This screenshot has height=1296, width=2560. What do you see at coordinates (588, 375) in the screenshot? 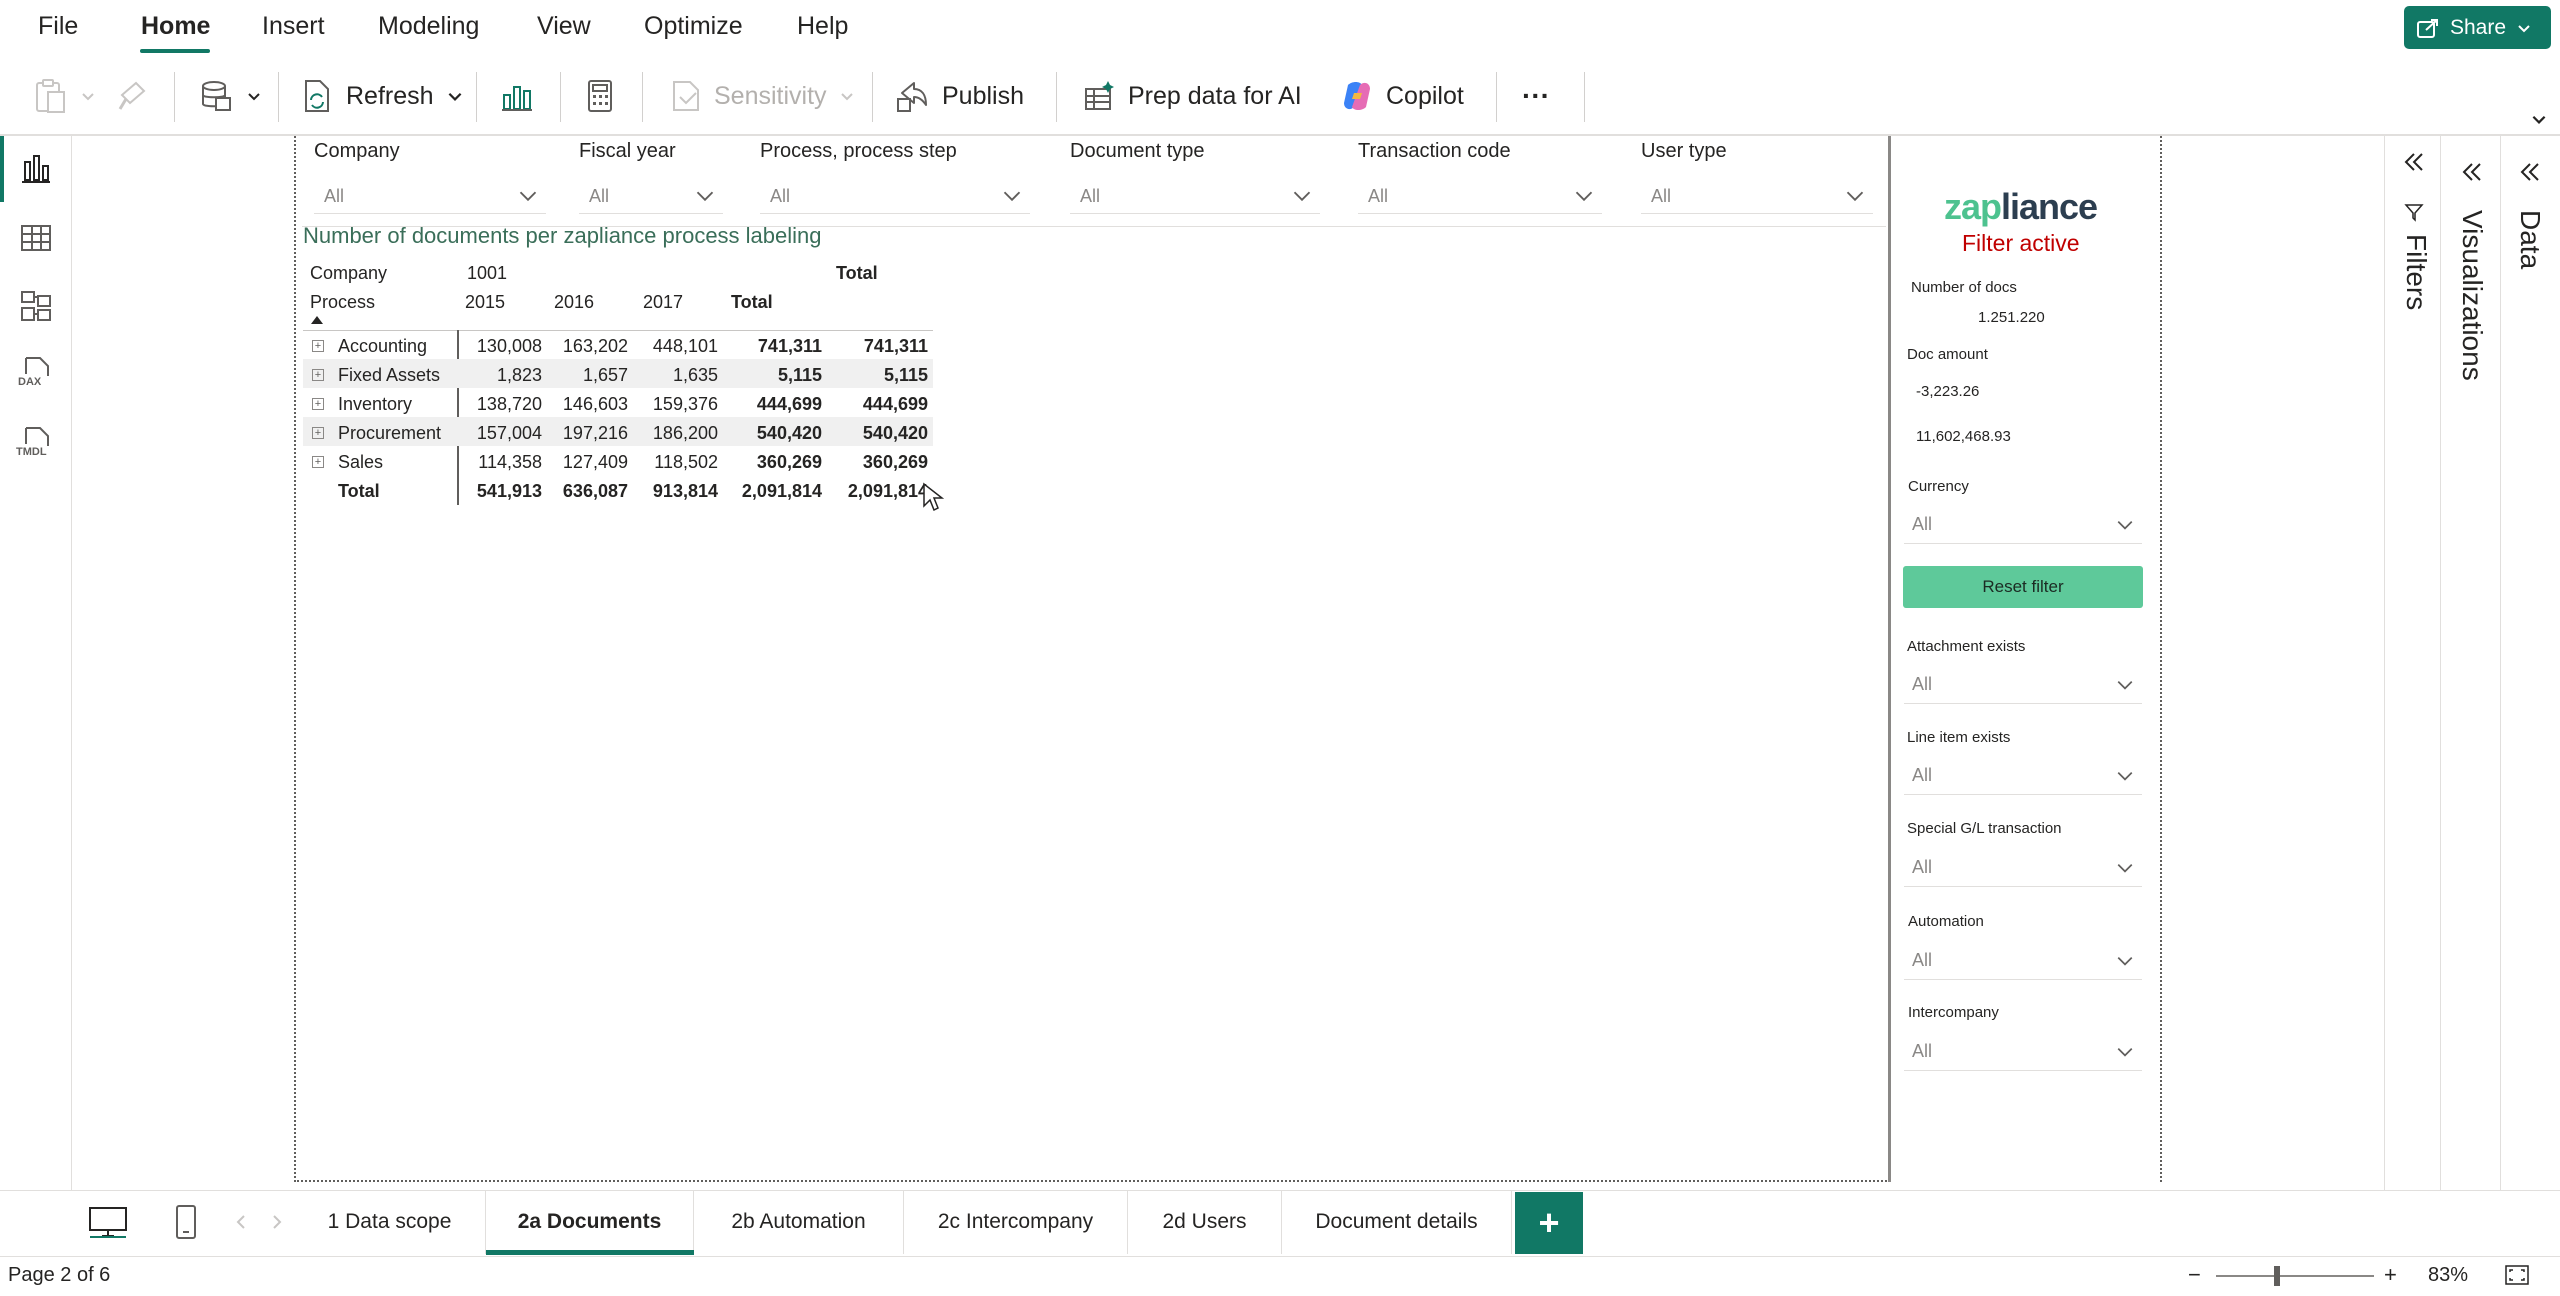
I see `matrix-cell: 1,657` at bounding box center [588, 375].